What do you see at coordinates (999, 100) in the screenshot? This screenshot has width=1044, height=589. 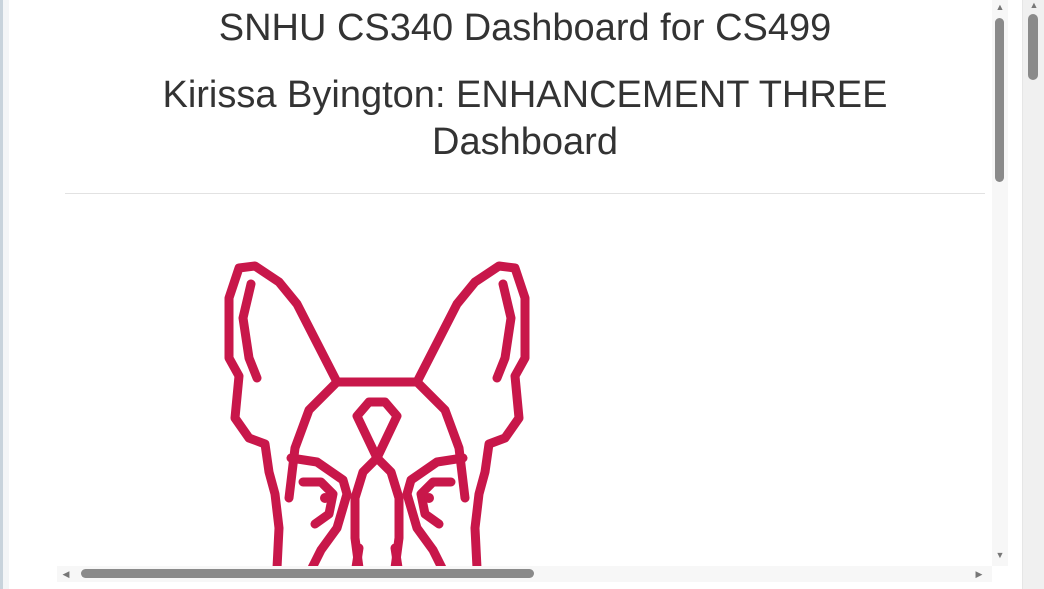 I see `vertical-scroll-thumb` at bounding box center [999, 100].